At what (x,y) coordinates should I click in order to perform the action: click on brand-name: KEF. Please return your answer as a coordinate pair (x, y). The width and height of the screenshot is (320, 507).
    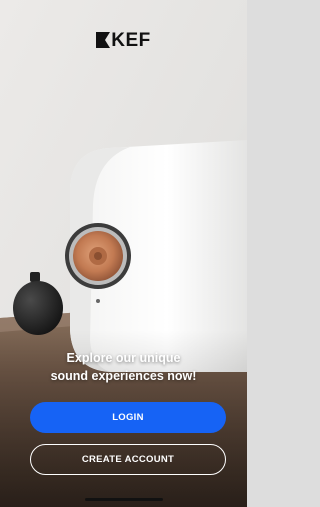
    Looking at the image, I should click on (131, 40).